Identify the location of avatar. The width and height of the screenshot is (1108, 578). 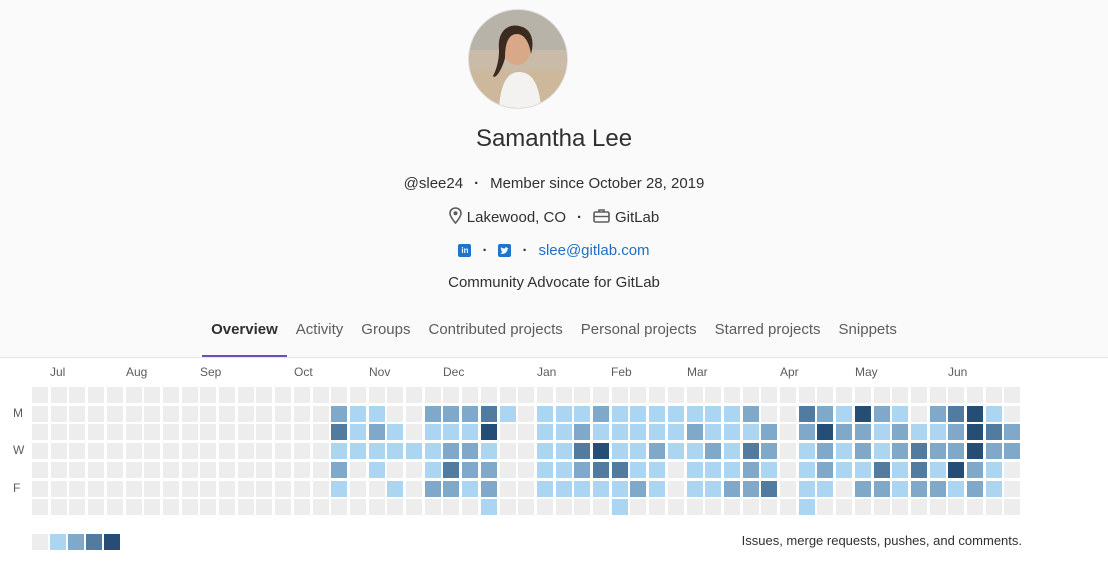
(518, 59).